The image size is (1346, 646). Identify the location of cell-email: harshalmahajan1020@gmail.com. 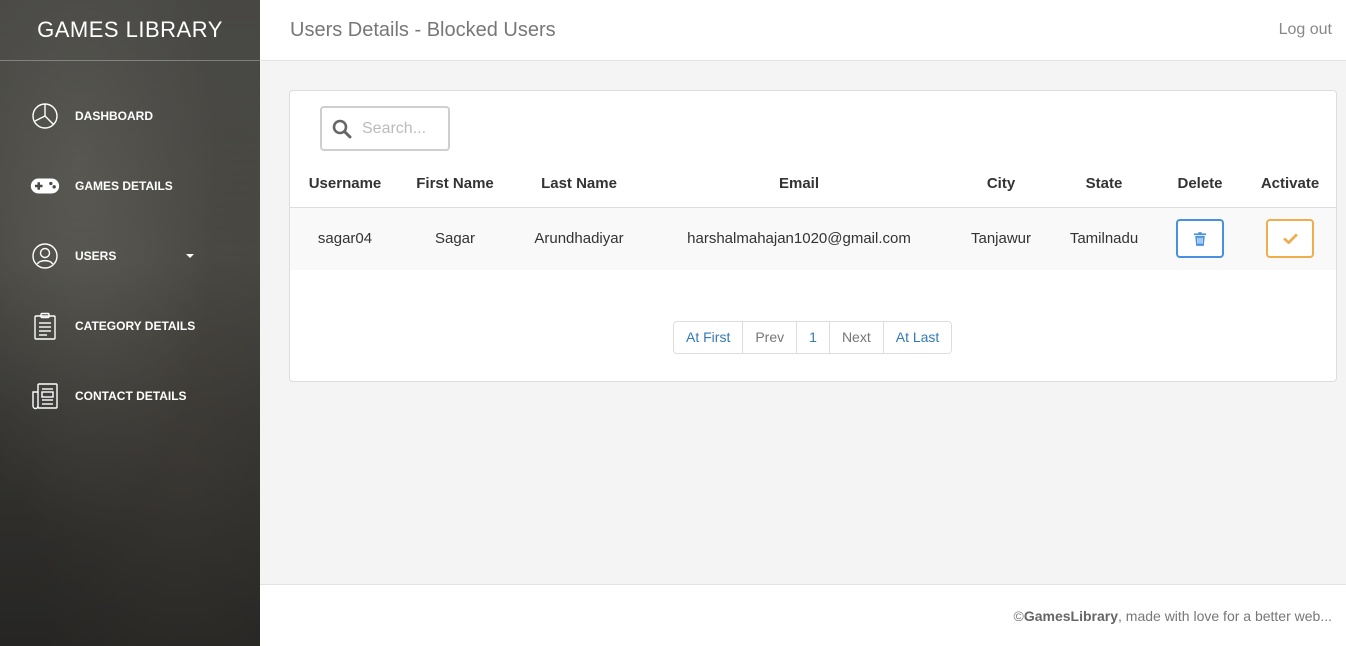
(799, 238).